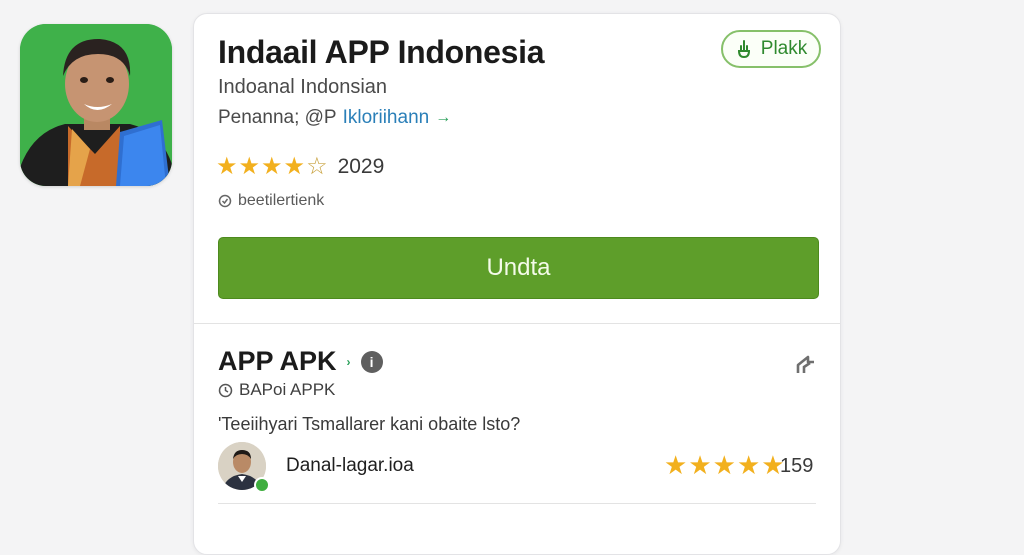 This screenshot has height=555, width=1024. Describe the element at coordinates (517, 323) in the screenshot. I see `section-divider` at that location.